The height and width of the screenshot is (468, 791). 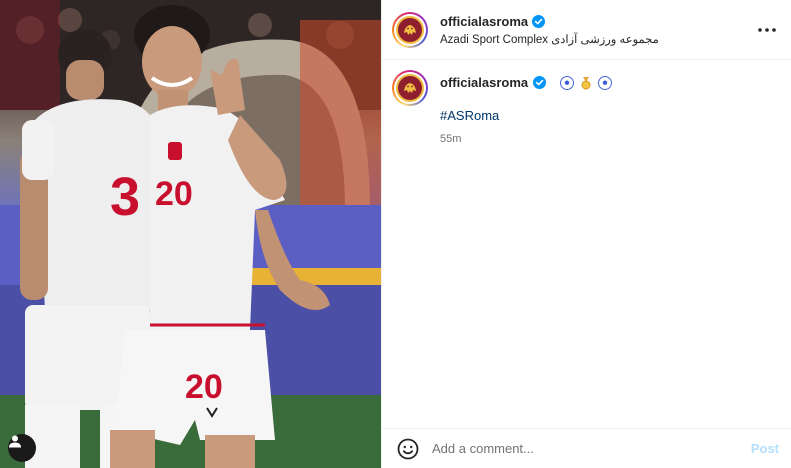 I want to click on user-icon, so click(x=15, y=441).